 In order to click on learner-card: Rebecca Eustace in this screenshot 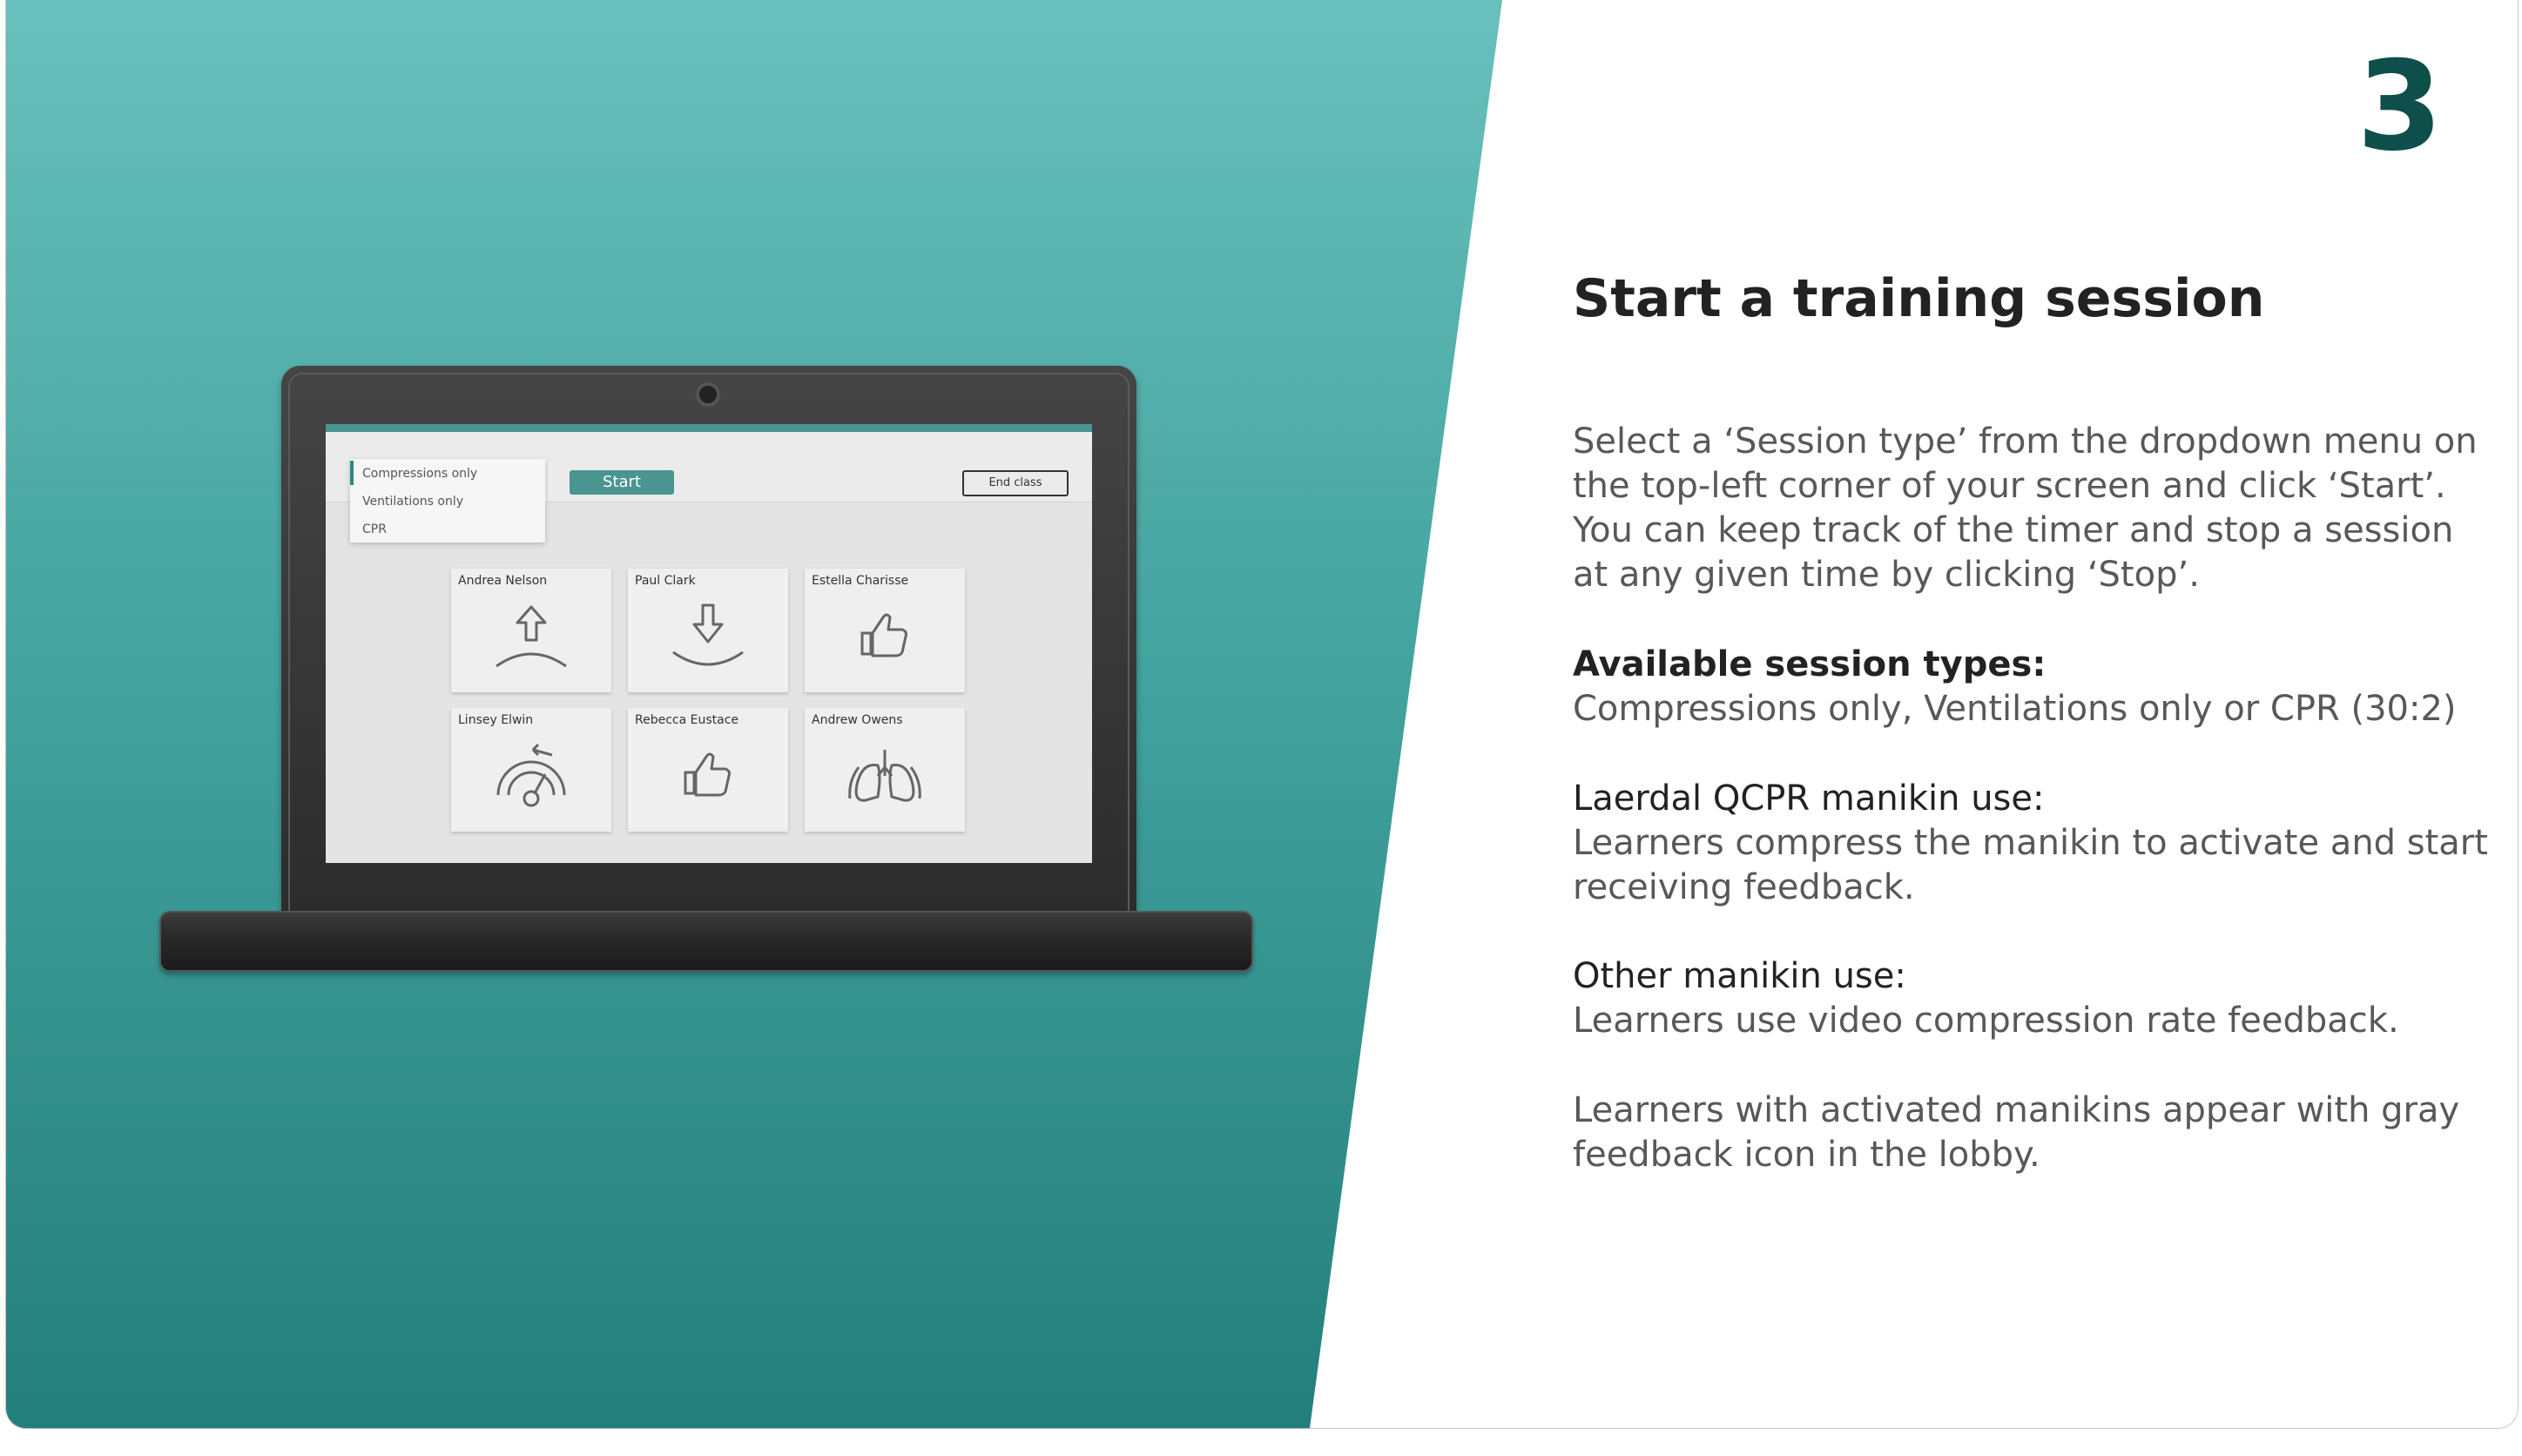, I will do `click(708, 770)`.